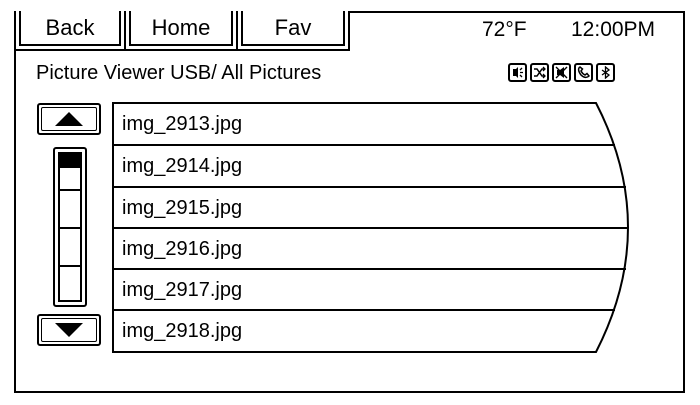  What do you see at coordinates (182, 123) in the screenshot?
I see `list-item-label: img_2913.jpg` at bounding box center [182, 123].